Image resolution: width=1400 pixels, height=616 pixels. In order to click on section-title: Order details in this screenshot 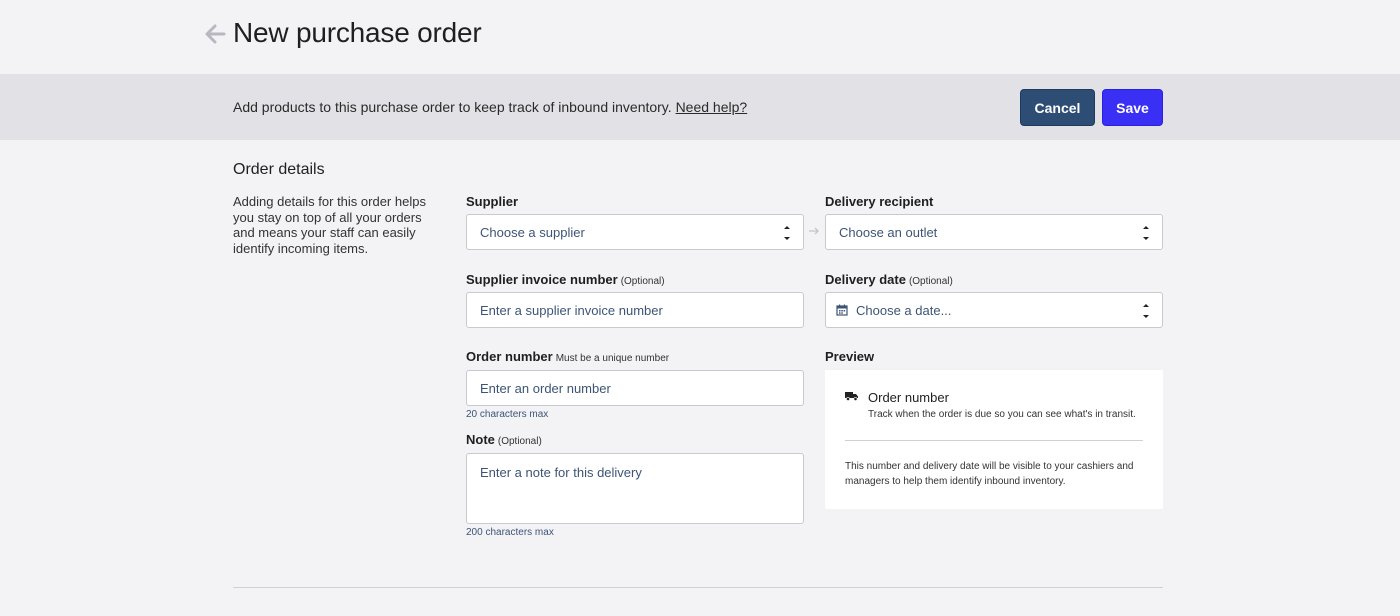, I will do `click(279, 169)`.